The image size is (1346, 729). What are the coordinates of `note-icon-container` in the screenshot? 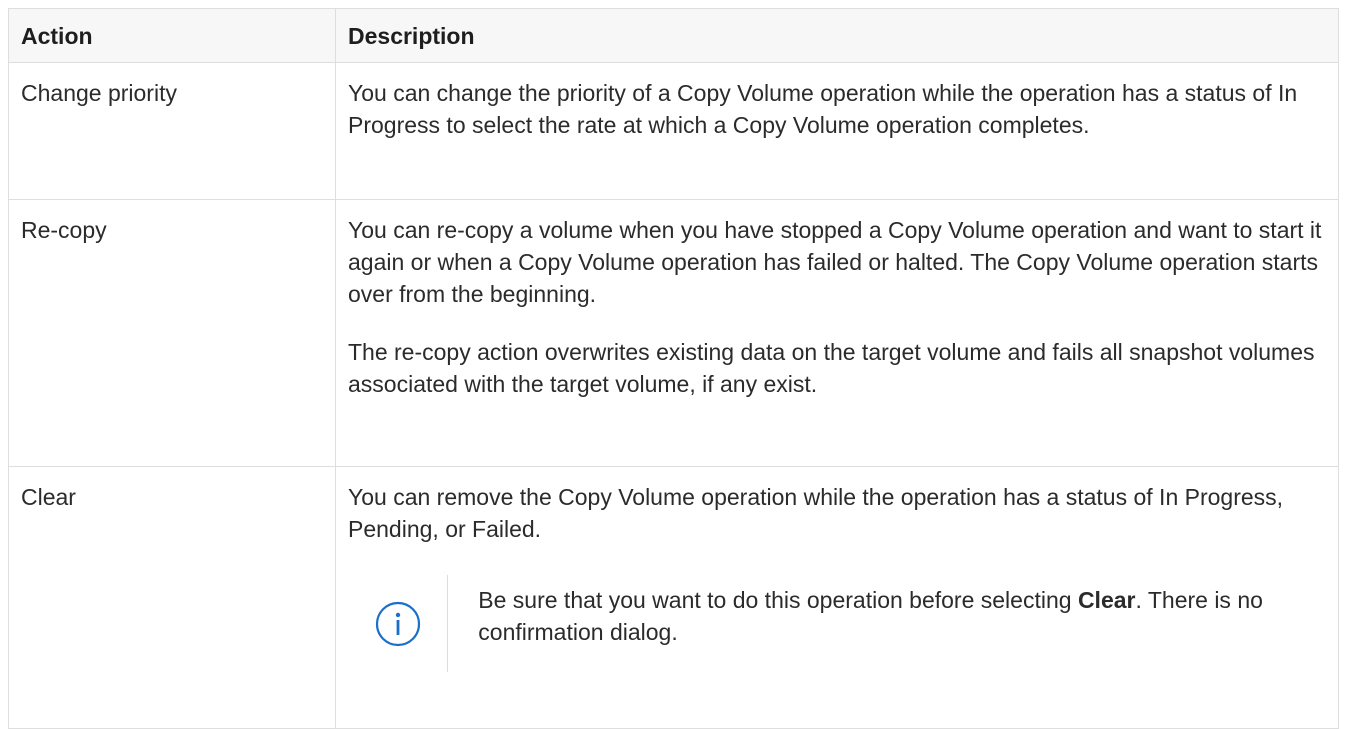 It's located at (398, 623).